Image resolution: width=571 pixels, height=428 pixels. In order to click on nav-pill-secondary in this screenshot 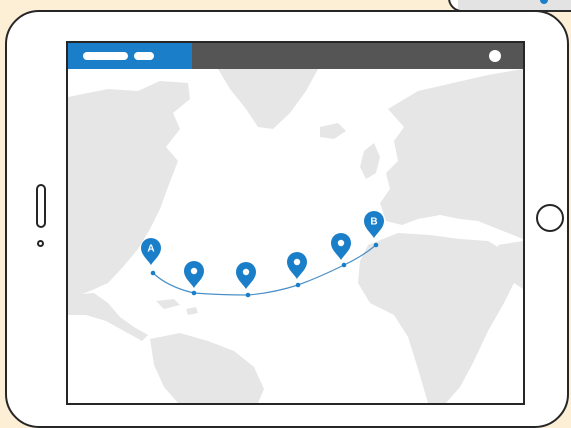, I will do `click(144, 56)`.